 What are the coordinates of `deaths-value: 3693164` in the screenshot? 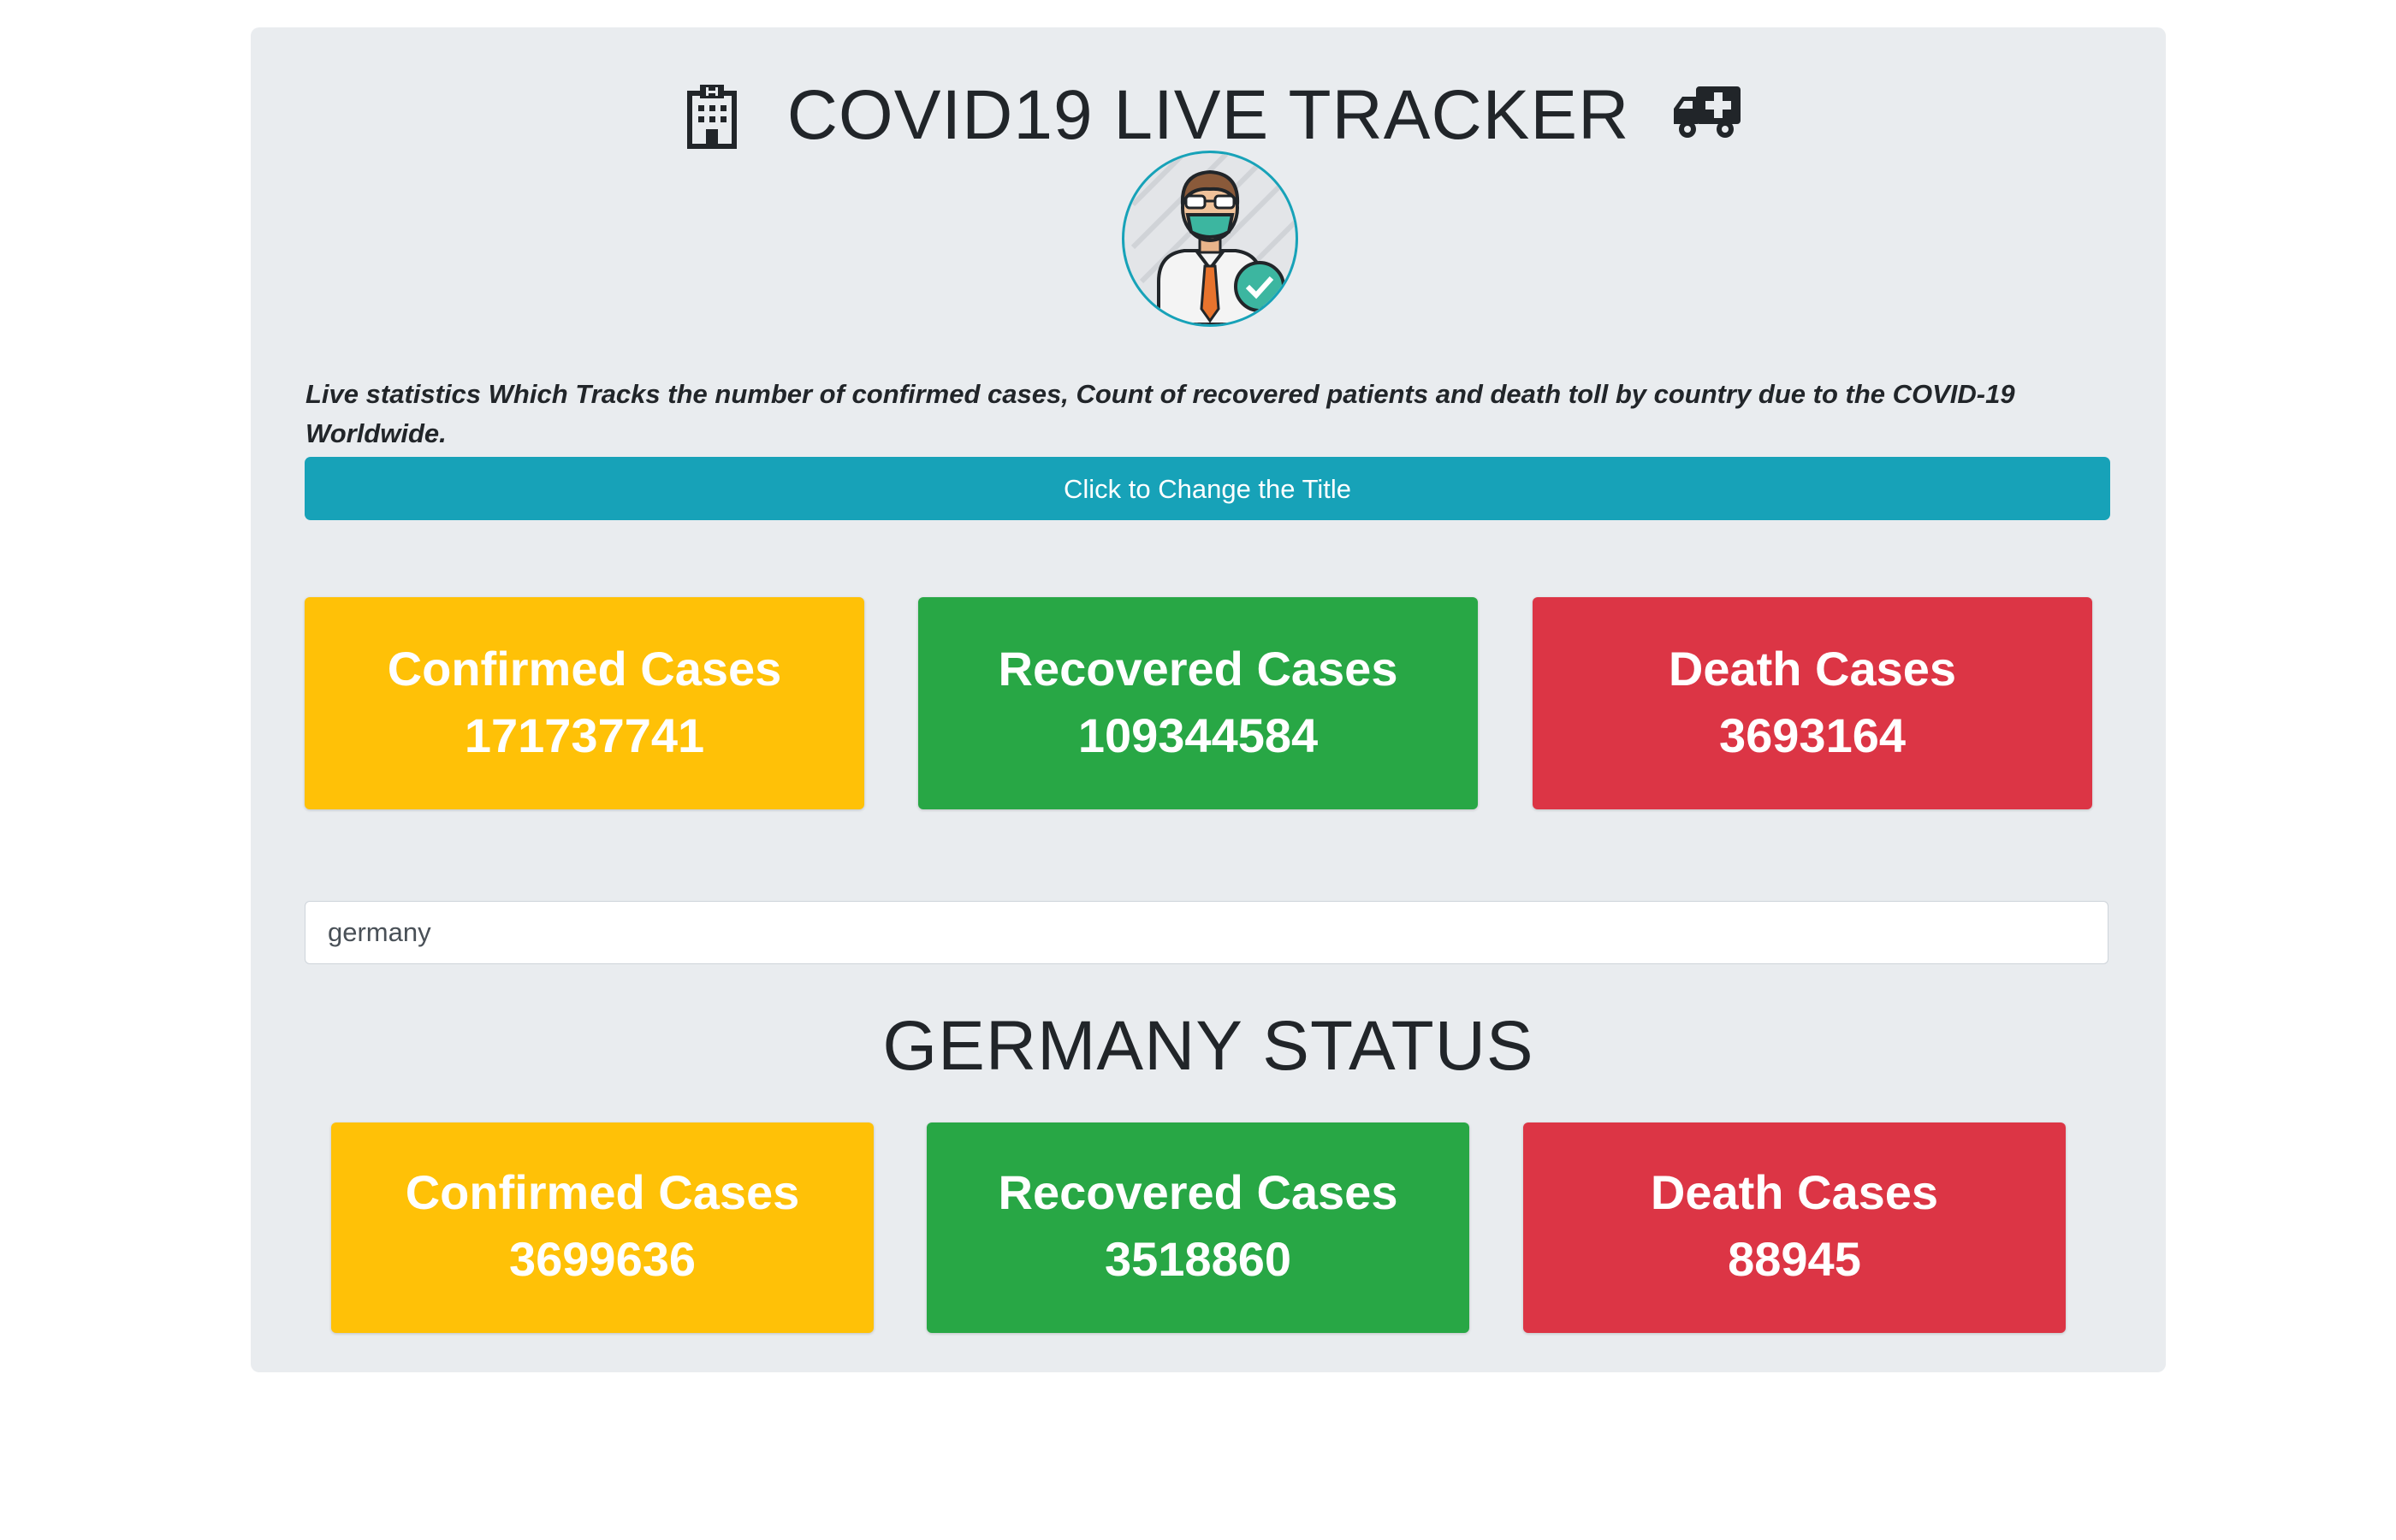 It's located at (1812, 735).